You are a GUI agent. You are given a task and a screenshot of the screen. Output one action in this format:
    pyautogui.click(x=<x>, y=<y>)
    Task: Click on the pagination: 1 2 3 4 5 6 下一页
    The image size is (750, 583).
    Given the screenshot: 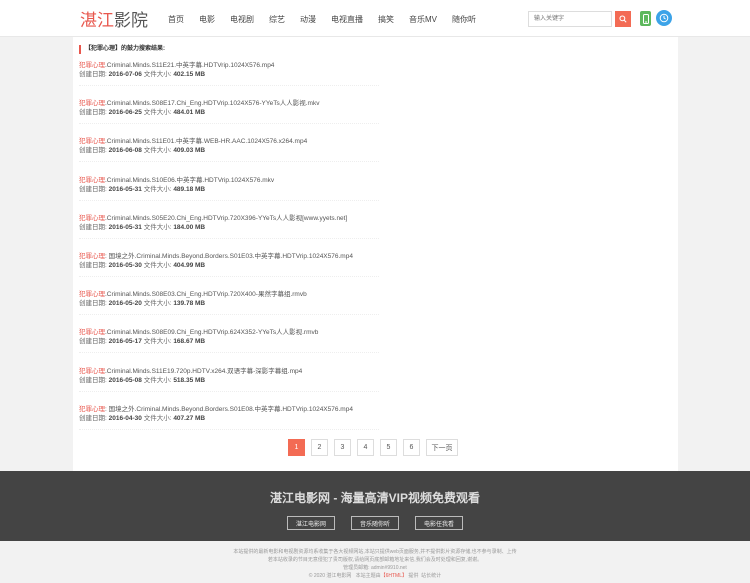 What is the action you would take?
    pyautogui.click(x=376, y=447)
    